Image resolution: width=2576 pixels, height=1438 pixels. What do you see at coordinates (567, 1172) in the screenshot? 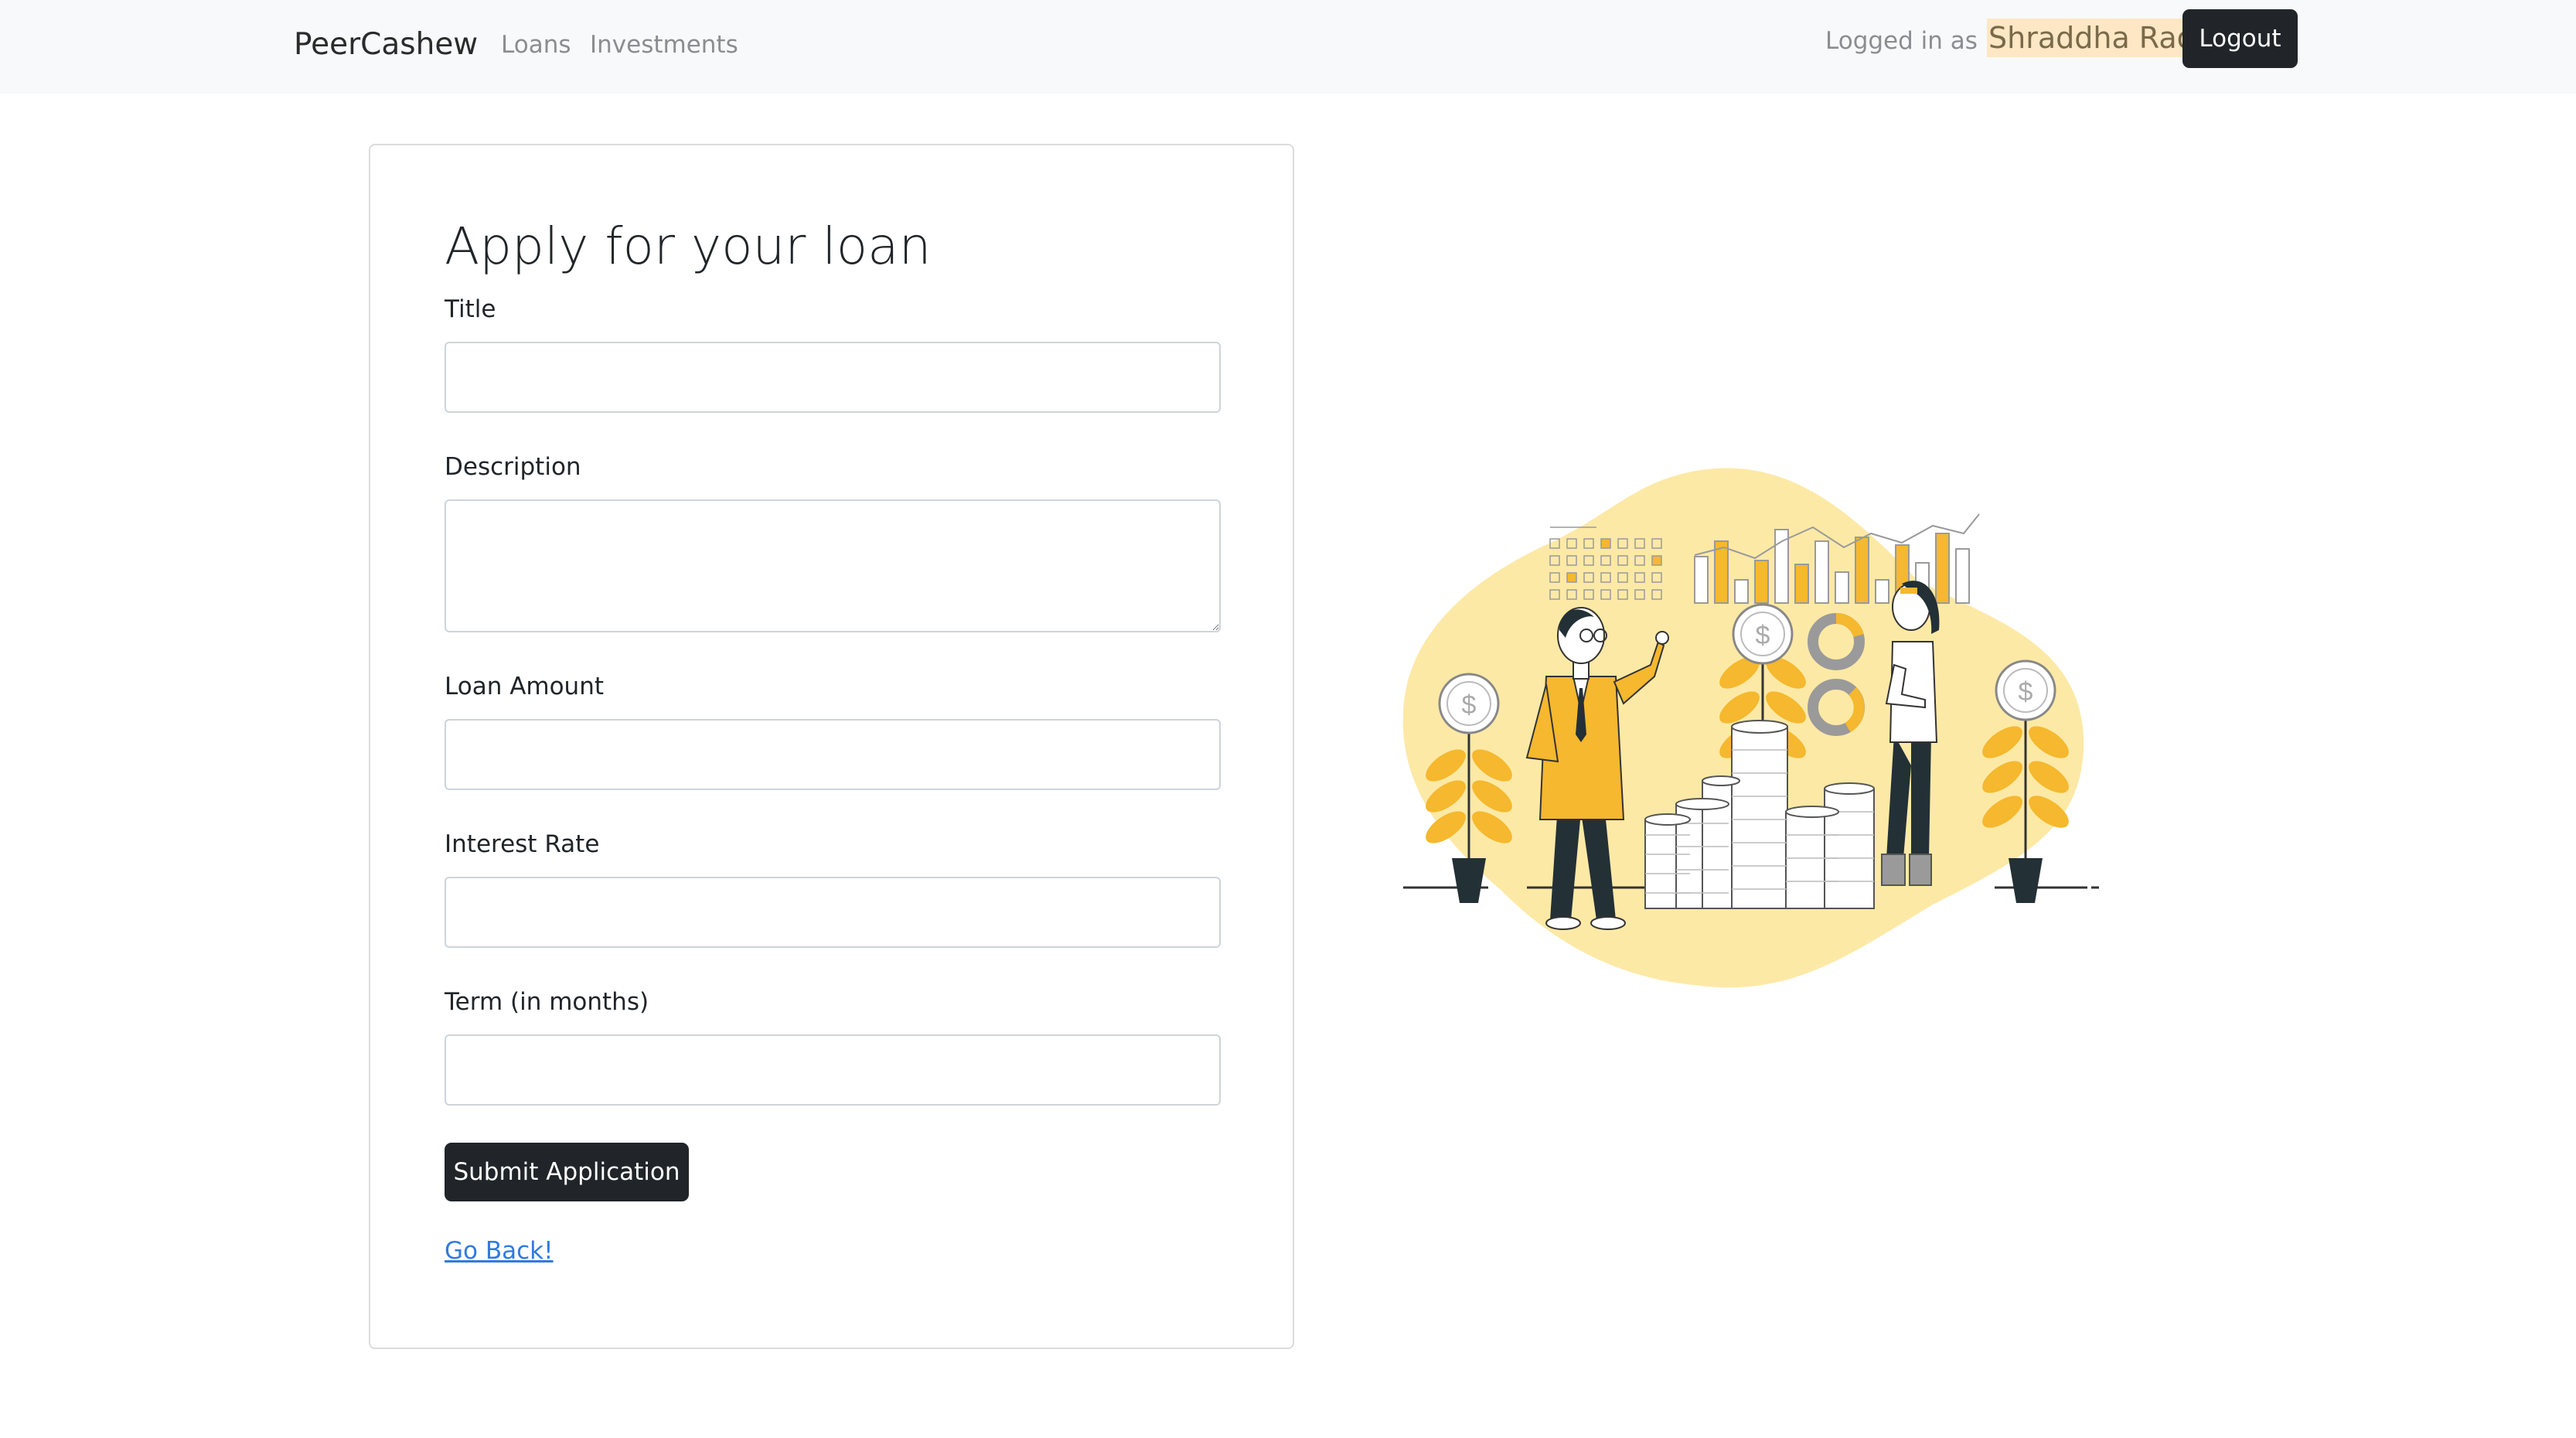
I see `submit-application-button: Submit Application` at bounding box center [567, 1172].